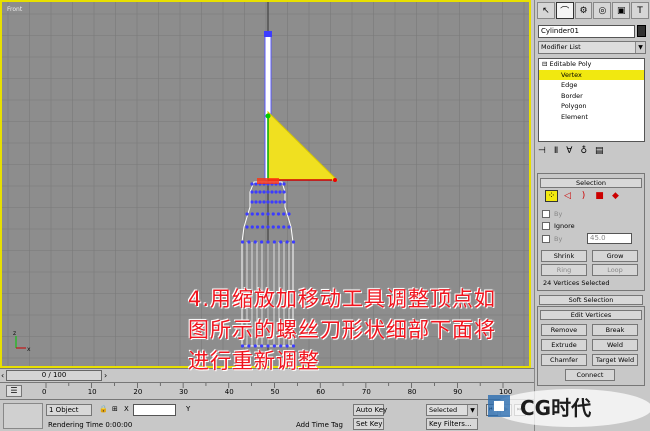 Image resolution: width=650 pixels, height=431 pixels. What do you see at coordinates (558, 239) in the screenshot?
I see `by-angle-label: By` at bounding box center [558, 239].